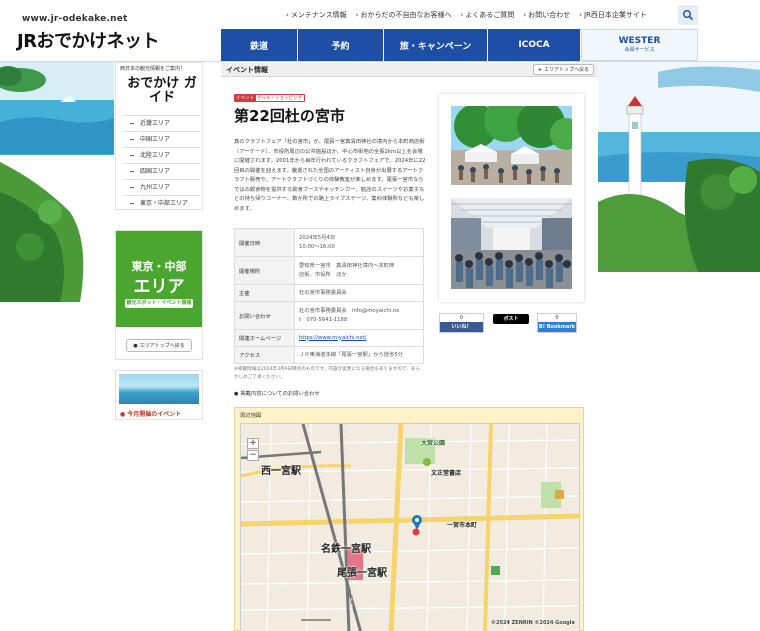  What do you see at coordinates (279, 98) in the screenshot?
I see `category-badge-gourmet: グルメ・ショッピング` at bounding box center [279, 98].